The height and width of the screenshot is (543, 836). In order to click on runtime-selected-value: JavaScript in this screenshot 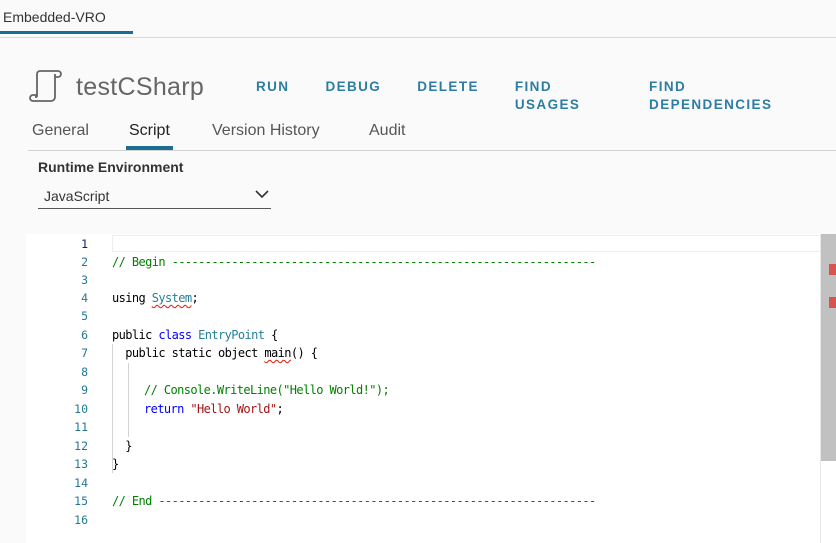, I will do `click(77, 196)`.